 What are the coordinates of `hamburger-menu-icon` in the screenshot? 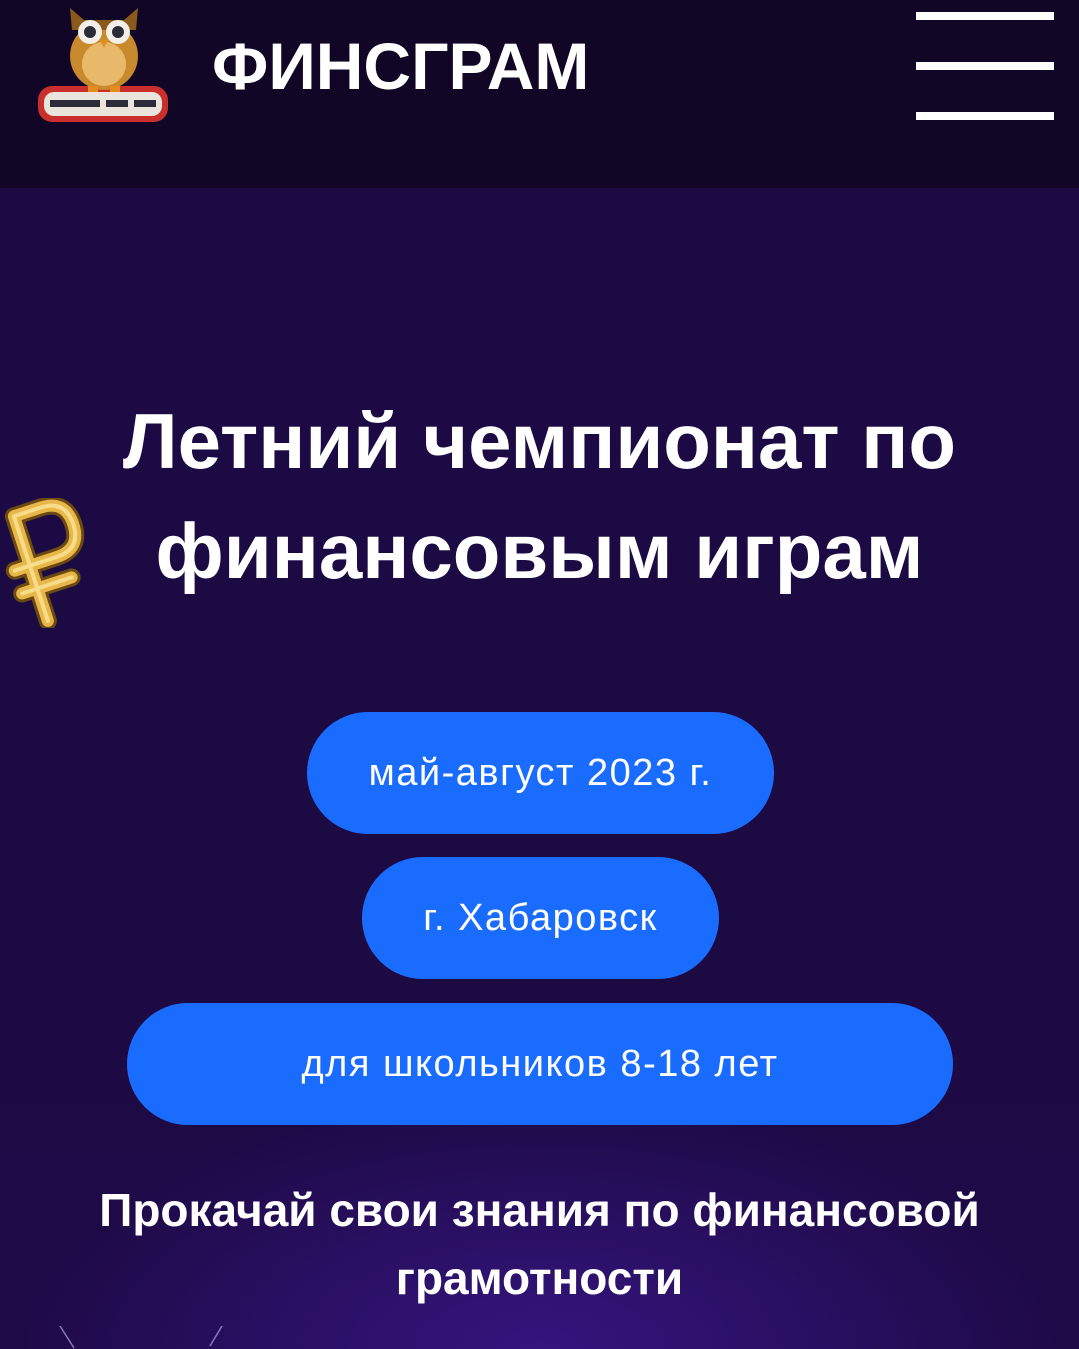 It's located at (985, 66).